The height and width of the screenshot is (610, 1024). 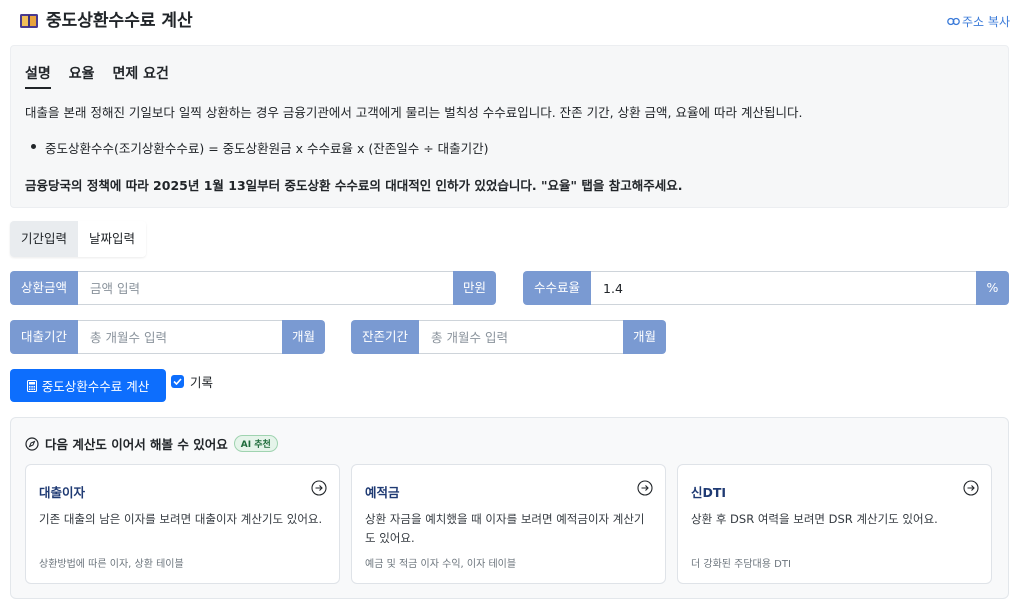 What do you see at coordinates (44, 337) in the screenshot?
I see `loan-period-label: 대출기간` at bounding box center [44, 337].